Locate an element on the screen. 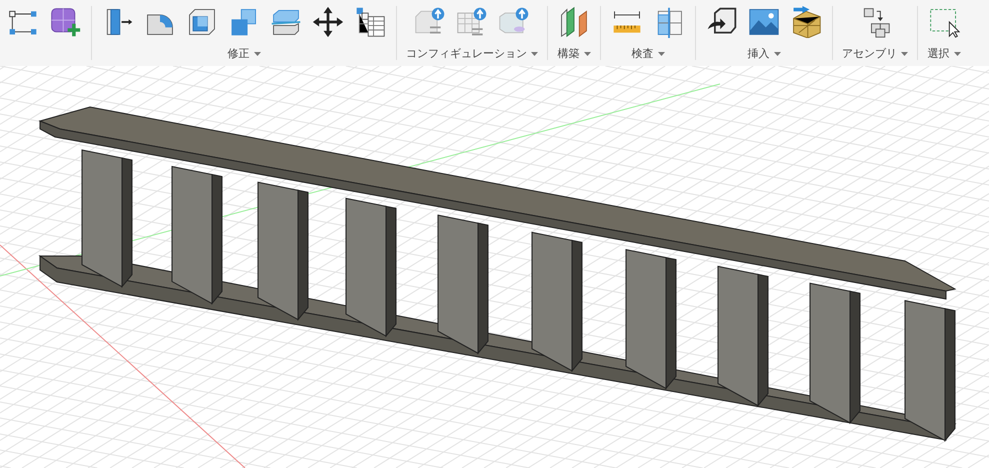  move-icon is located at coordinates (328, 22).